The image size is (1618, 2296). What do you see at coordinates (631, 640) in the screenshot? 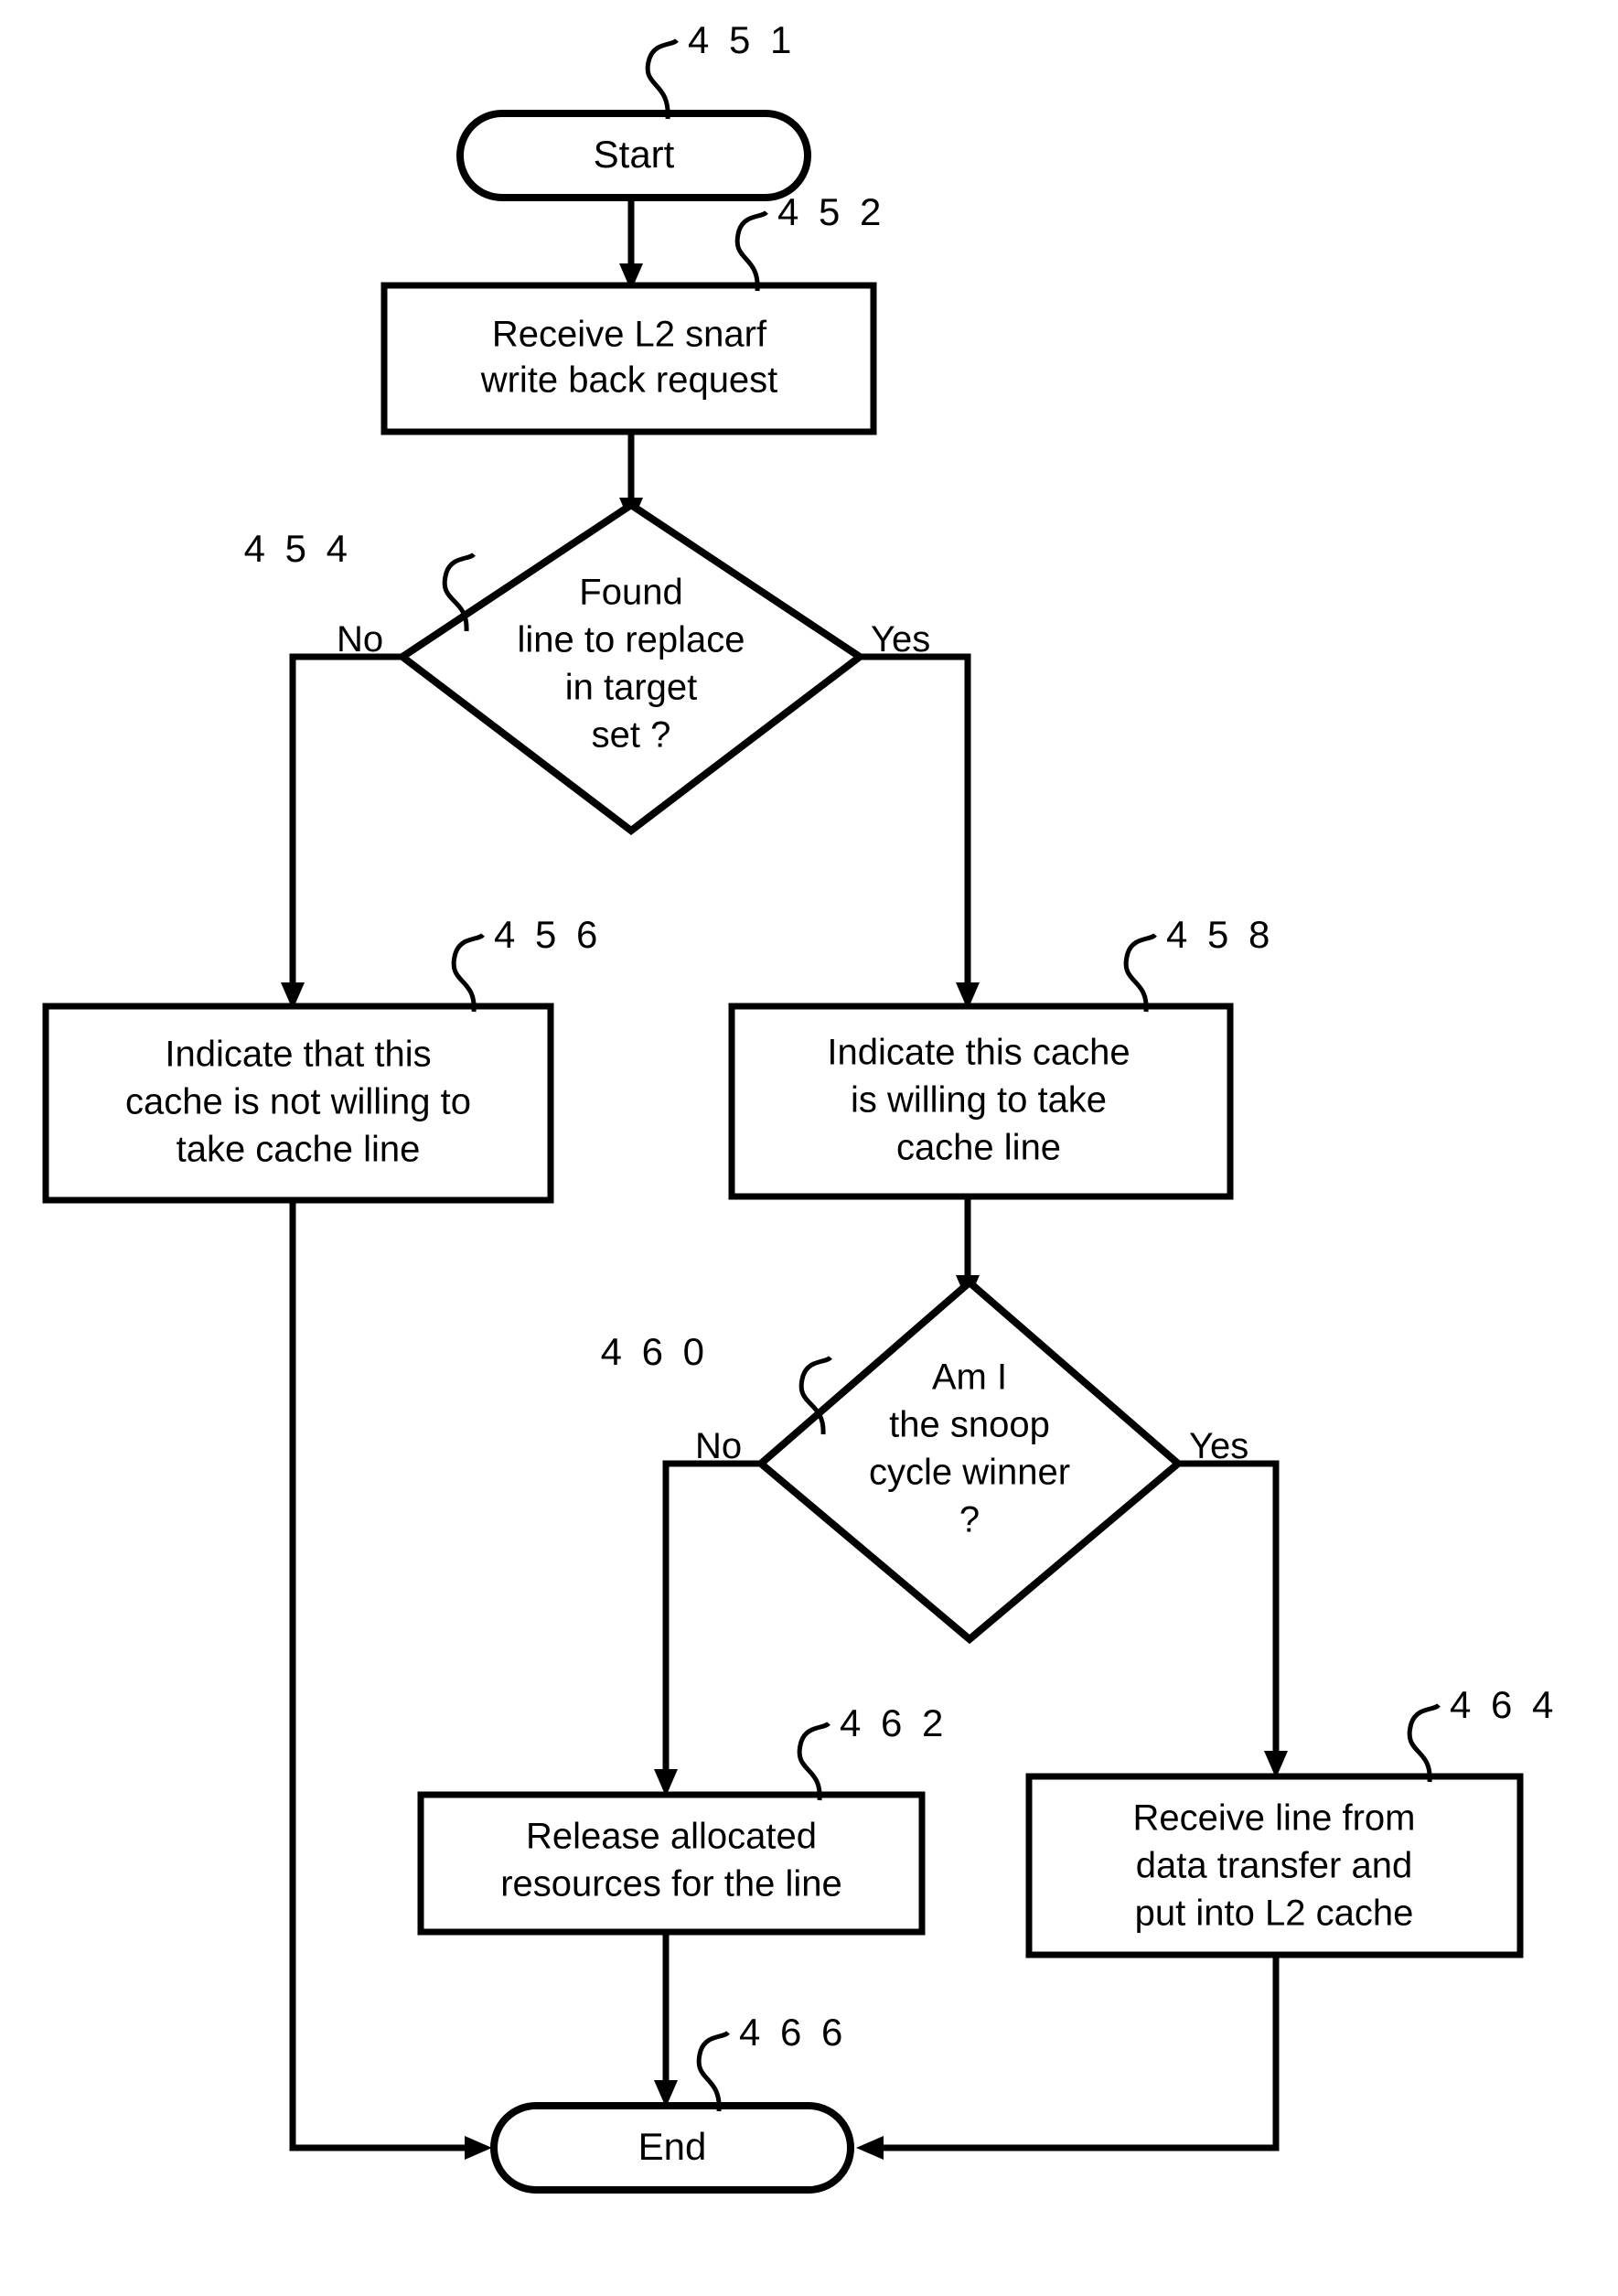
I see `node-454-line-2: line to replace` at bounding box center [631, 640].